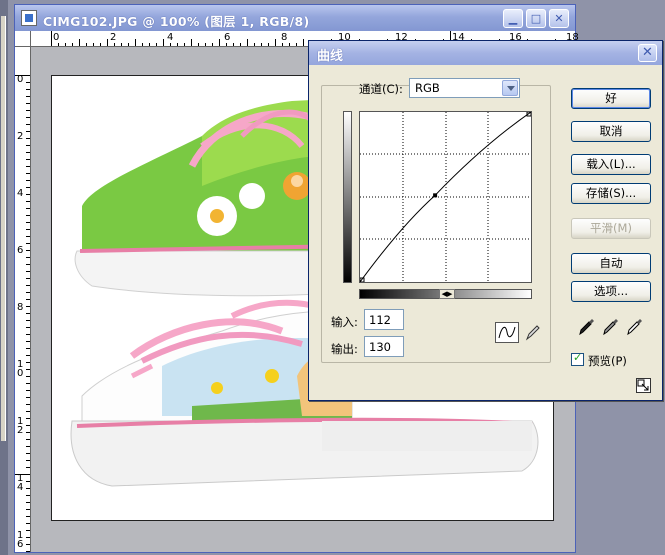 This screenshot has width=665, height=555. What do you see at coordinates (507, 332) in the screenshot?
I see `curve-tool-button` at bounding box center [507, 332].